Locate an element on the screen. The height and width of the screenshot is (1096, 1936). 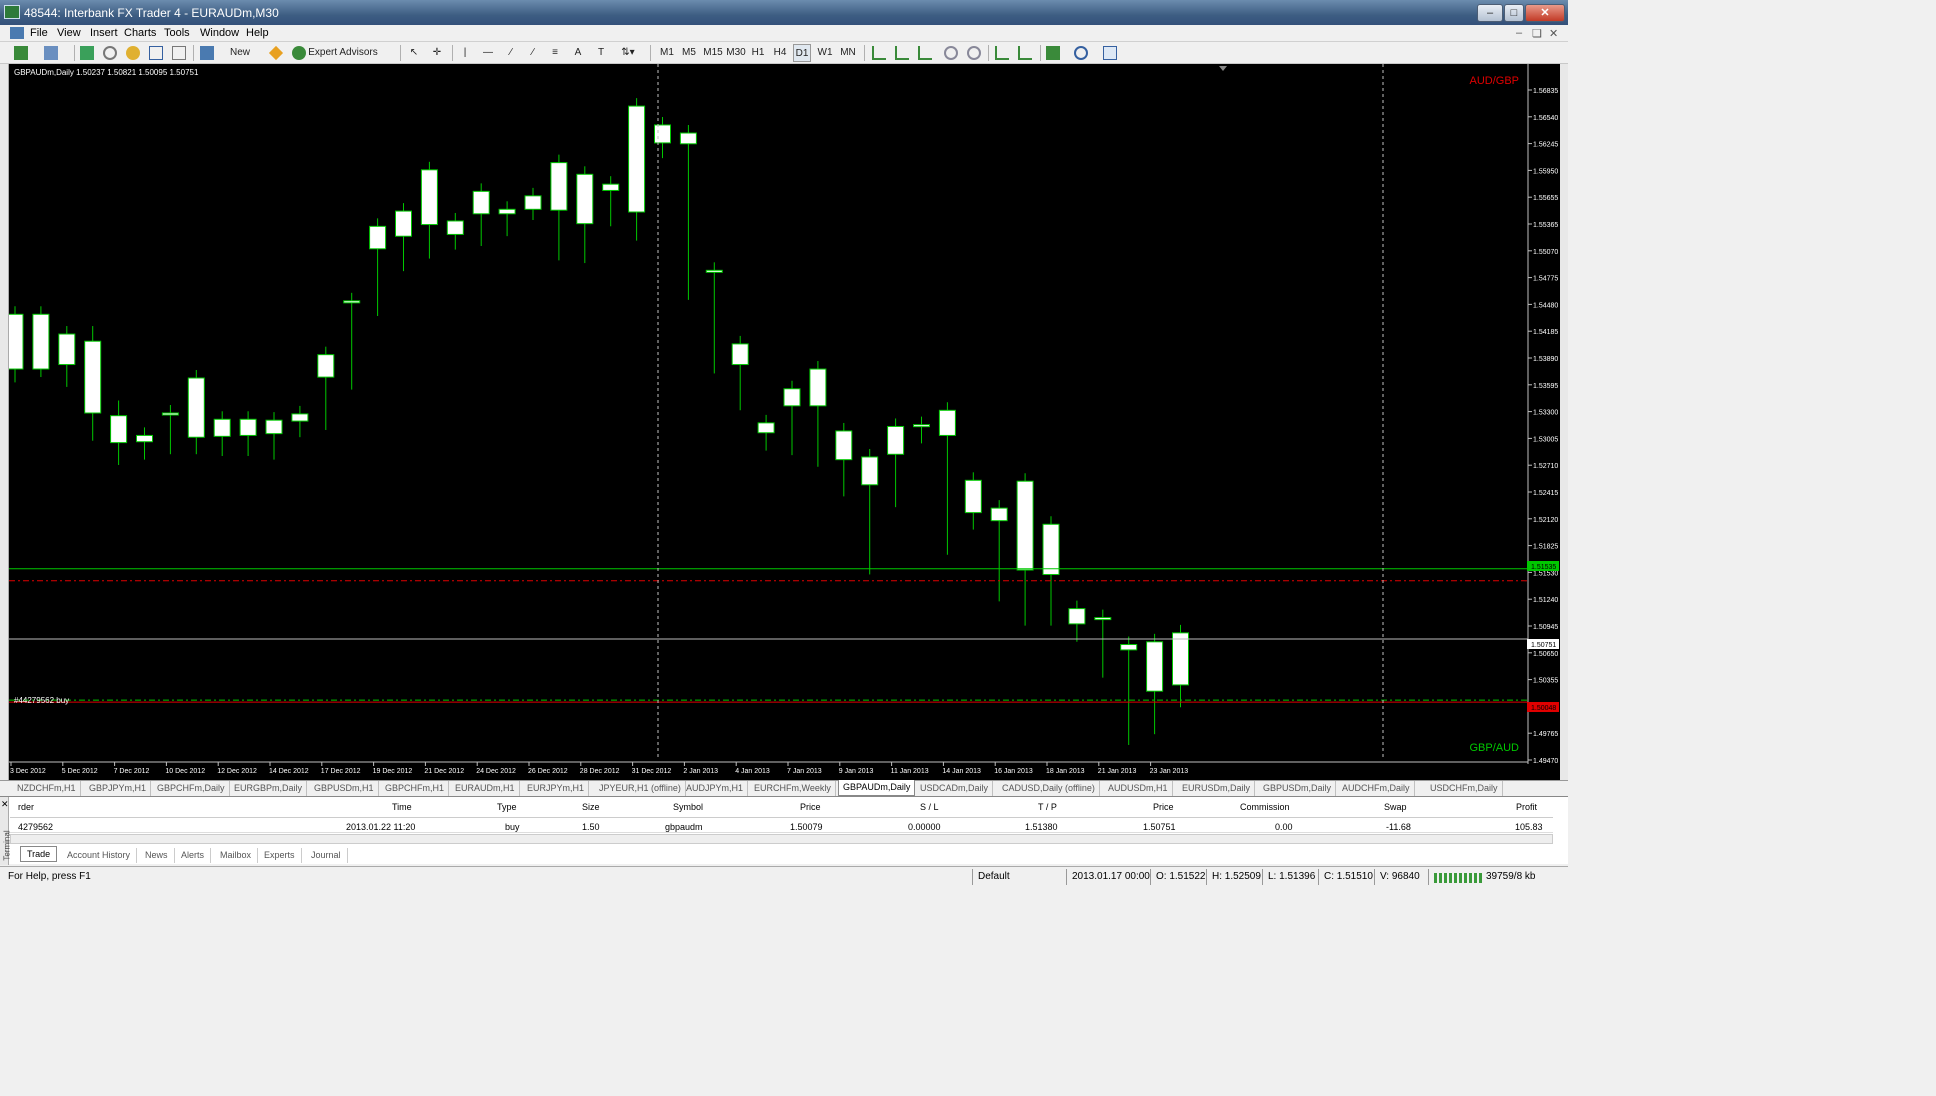
candlestick-icon is located at coordinates (902, 53).